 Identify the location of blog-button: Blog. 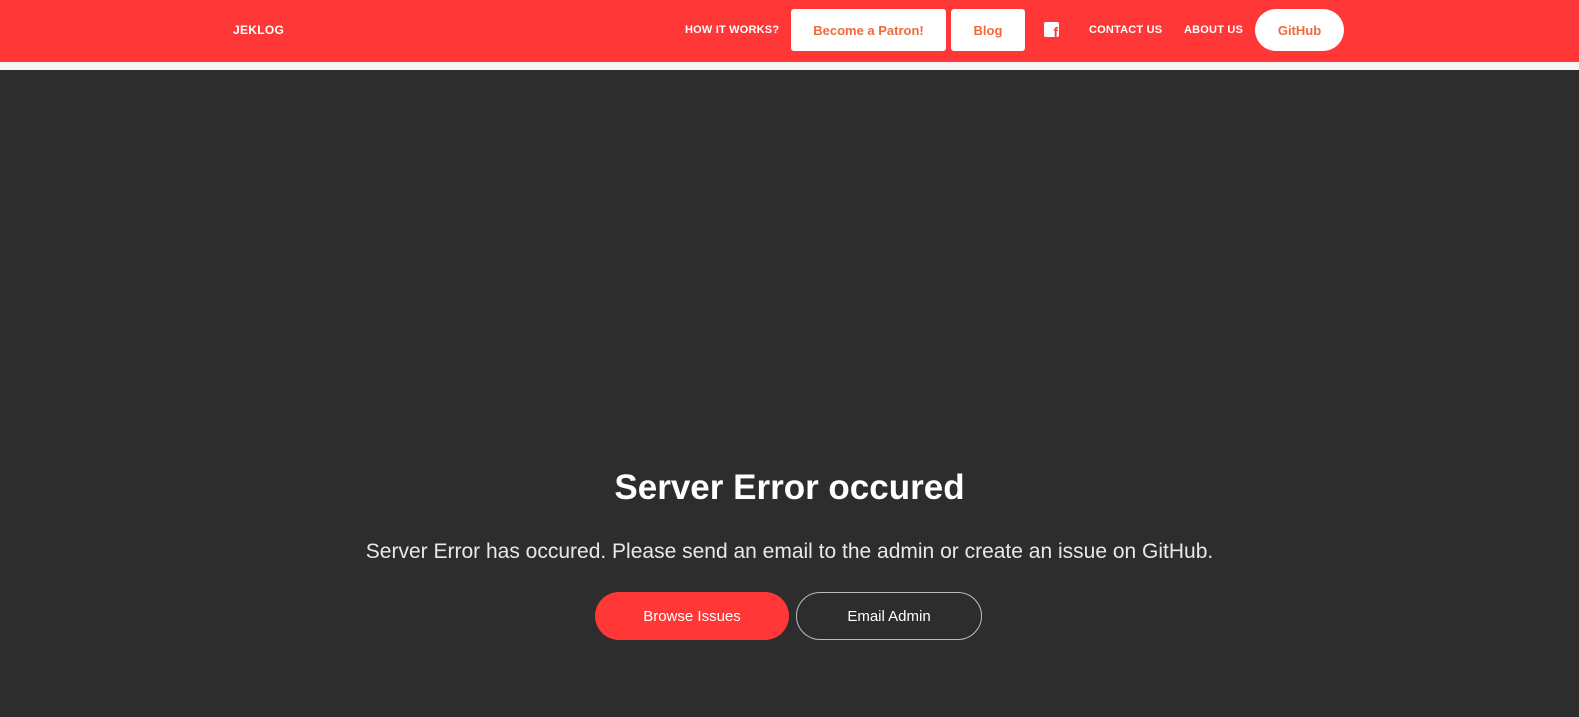
(988, 30).